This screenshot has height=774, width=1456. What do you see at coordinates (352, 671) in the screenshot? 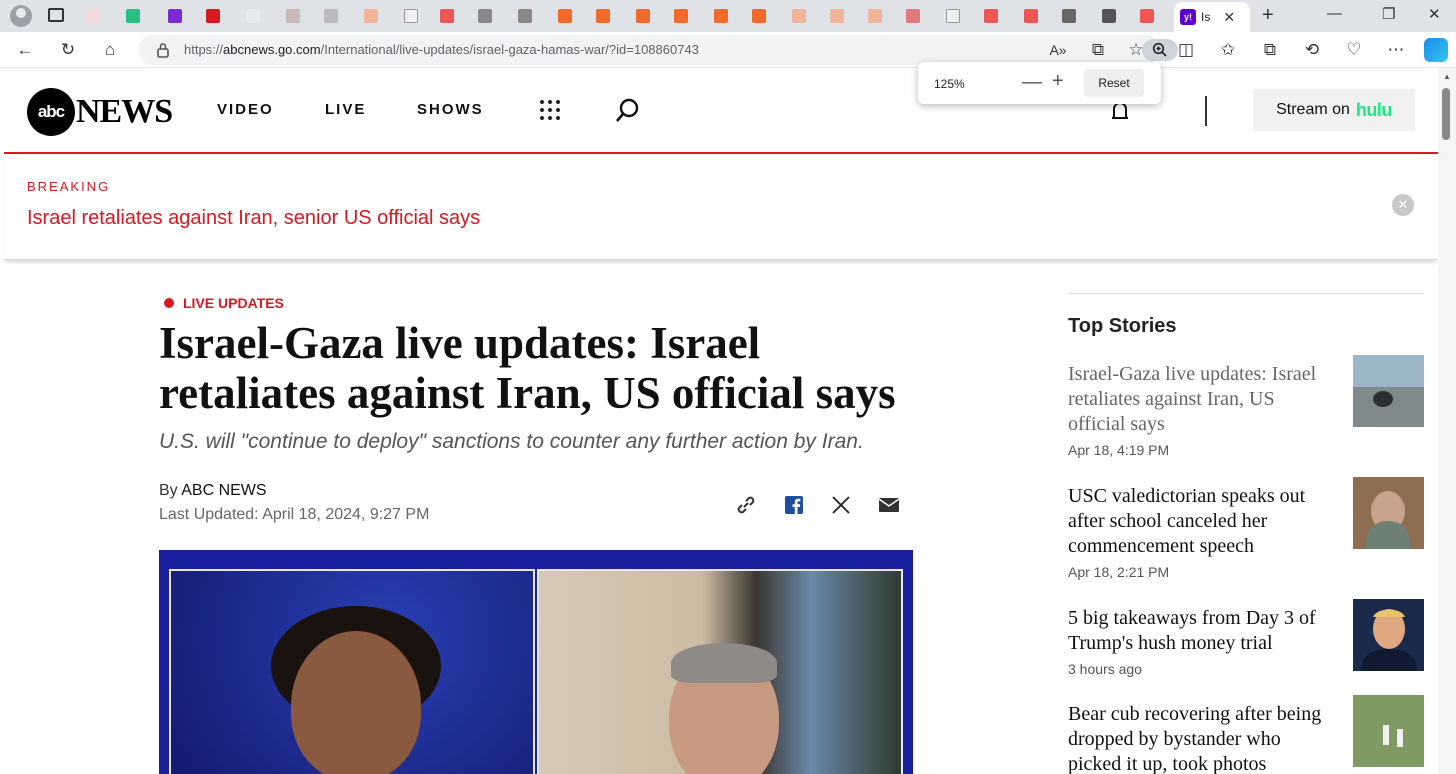
I see `anchor-video-panel` at bounding box center [352, 671].